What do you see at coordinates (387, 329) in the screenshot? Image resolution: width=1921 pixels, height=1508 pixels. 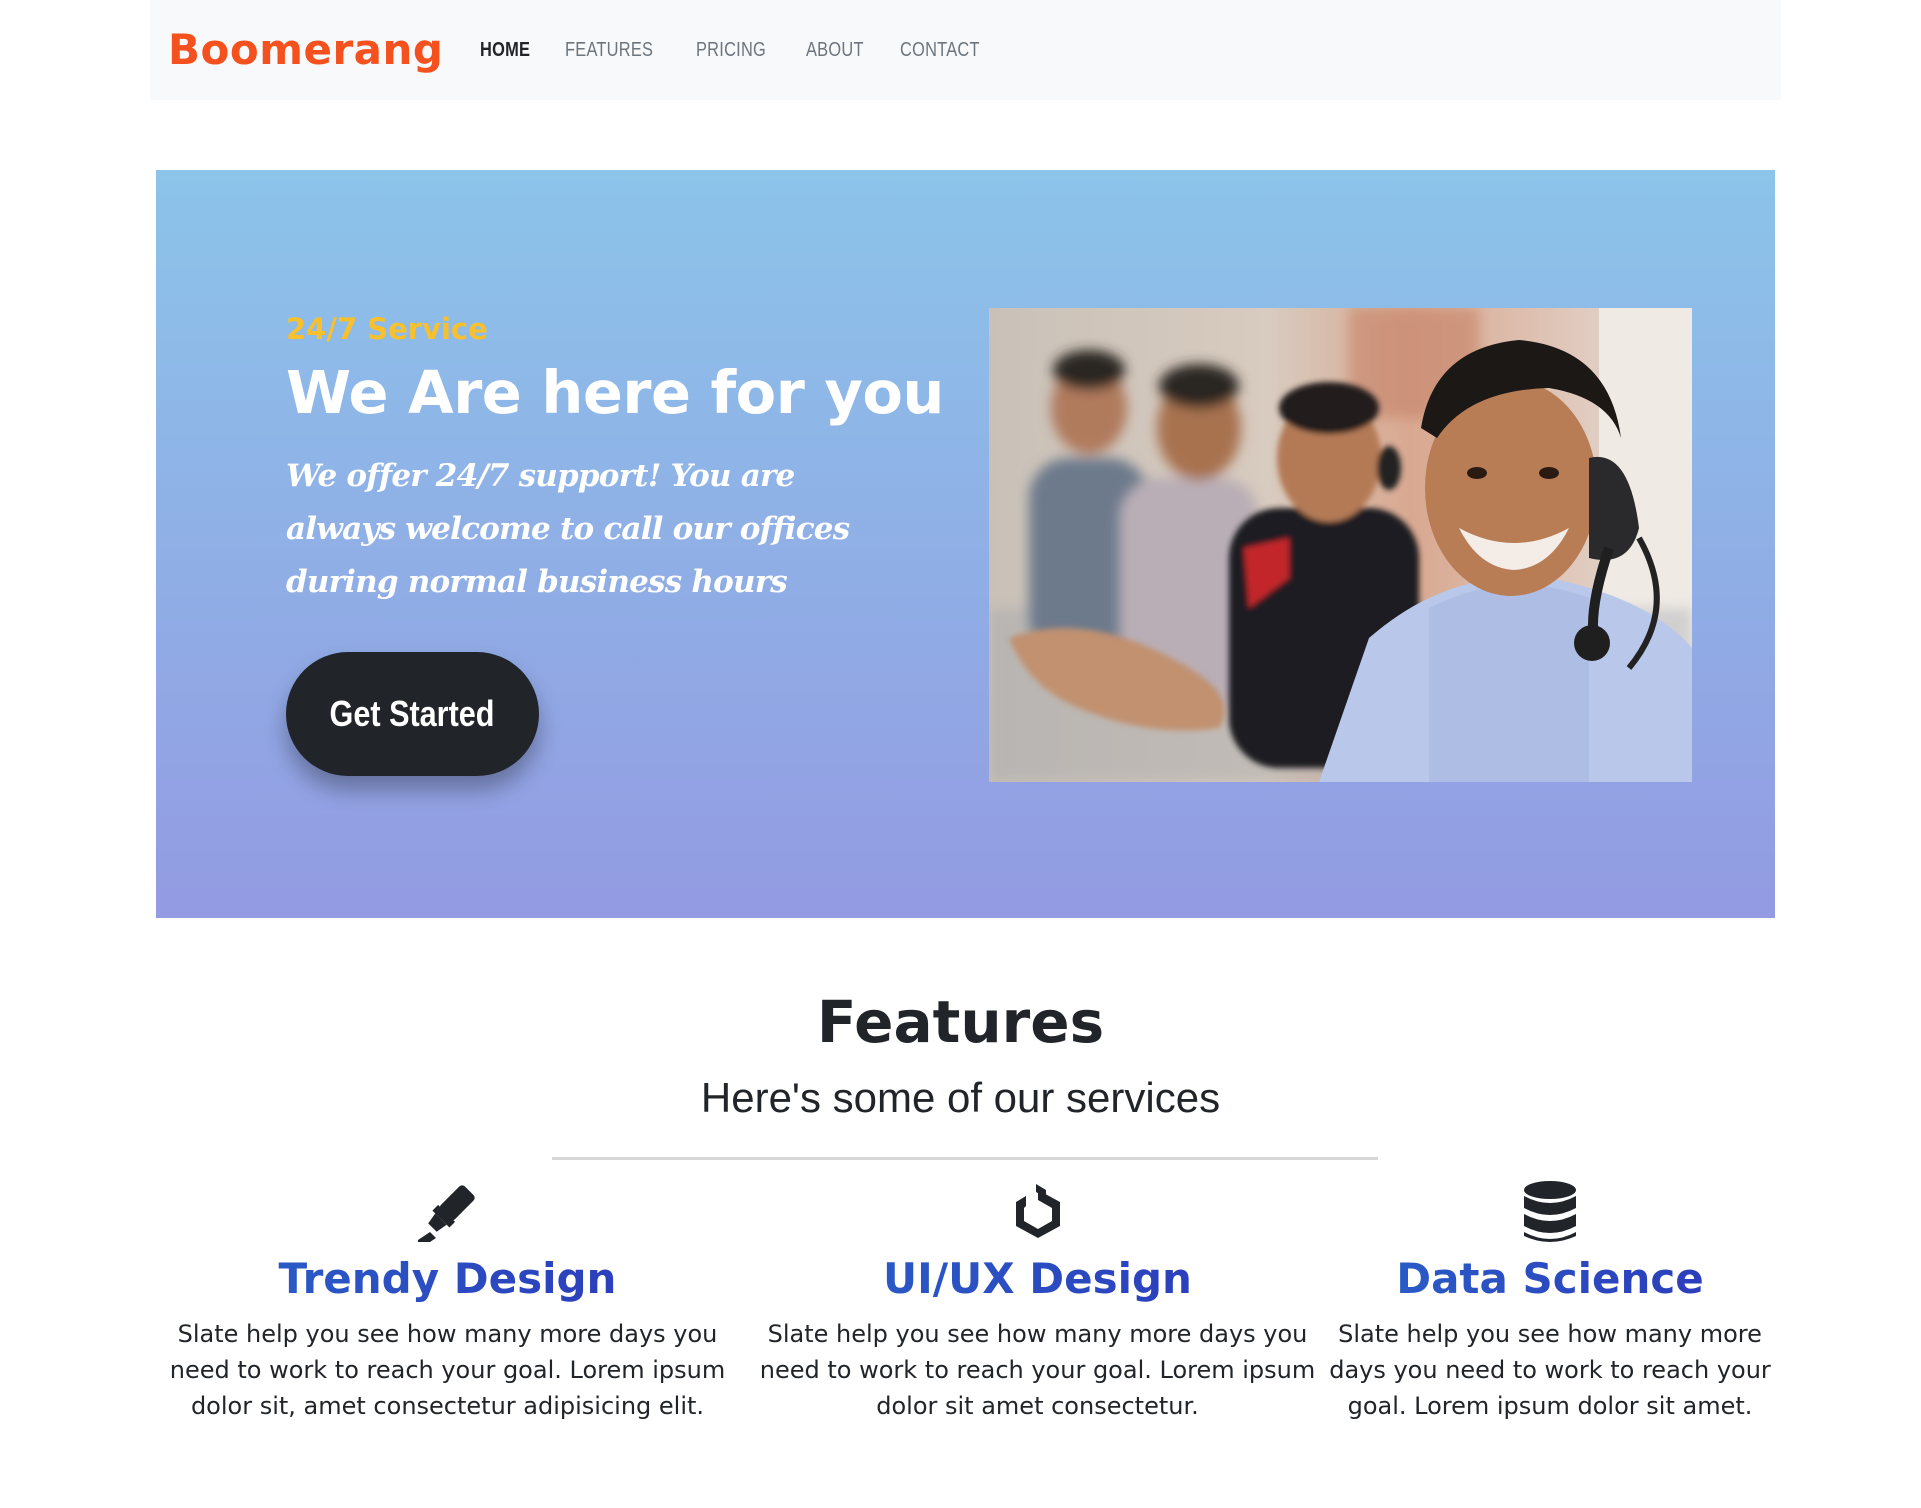 I see `hero-eyebrow: 24/7 Service` at bounding box center [387, 329].